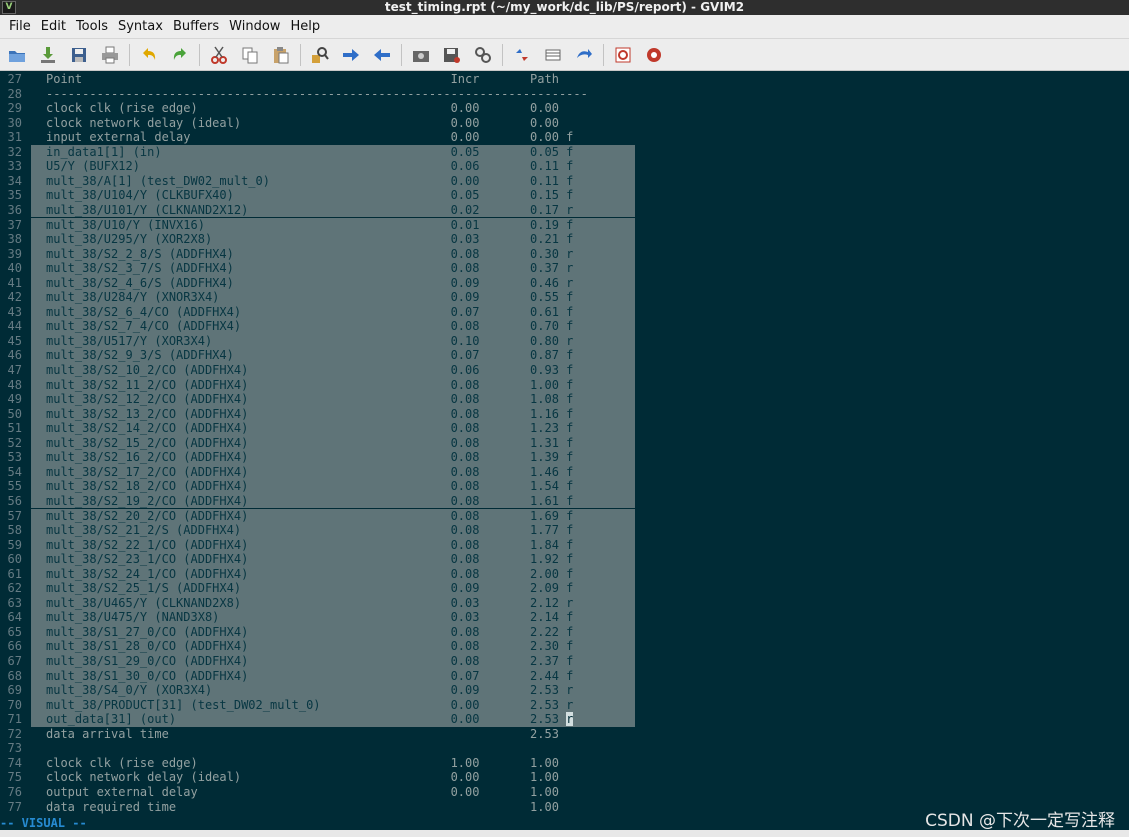  What do you see at coordinates (382, 55) in the screenshot?
I see `back-arrow-icon` at bounding box center [382, 55].